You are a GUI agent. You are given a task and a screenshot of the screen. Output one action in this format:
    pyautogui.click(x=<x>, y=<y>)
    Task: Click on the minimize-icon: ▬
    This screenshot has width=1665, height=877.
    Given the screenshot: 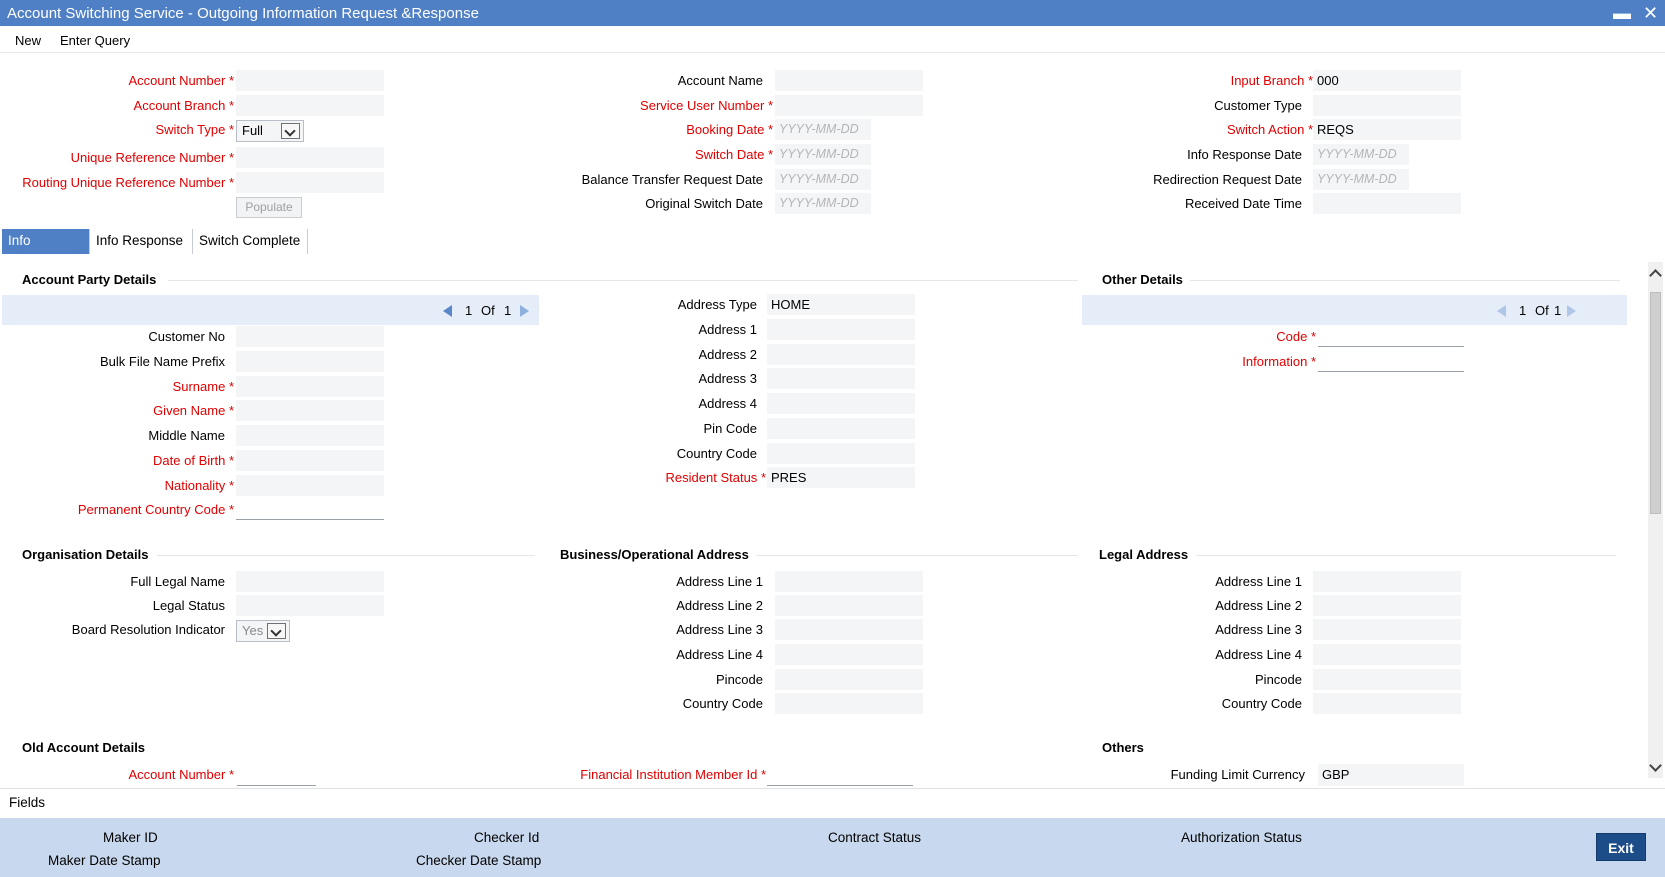 What is the action you would take?
    pyautogui.click(x=1622, y=13)
    